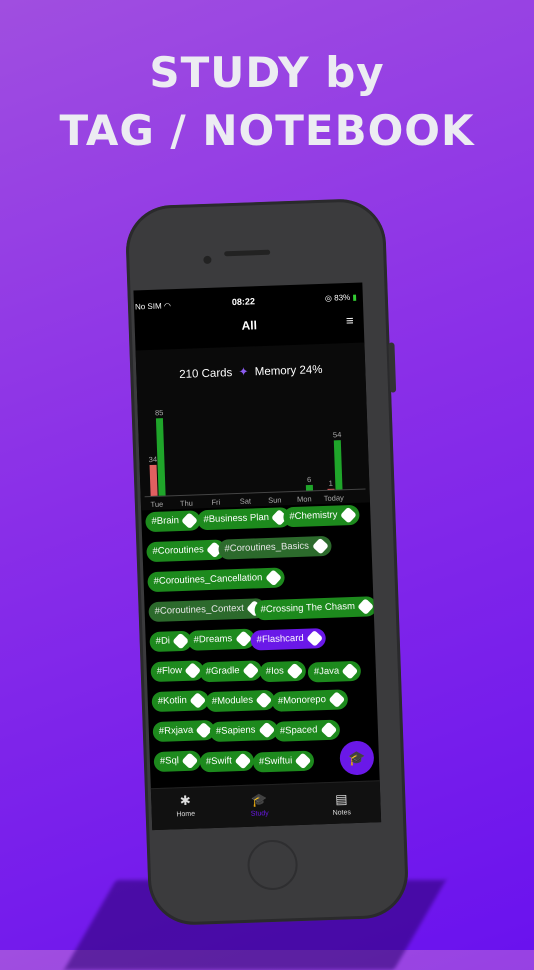 The image size is (534, 970). I want to click on tag-label: #Business Plan, so click(236, 518).